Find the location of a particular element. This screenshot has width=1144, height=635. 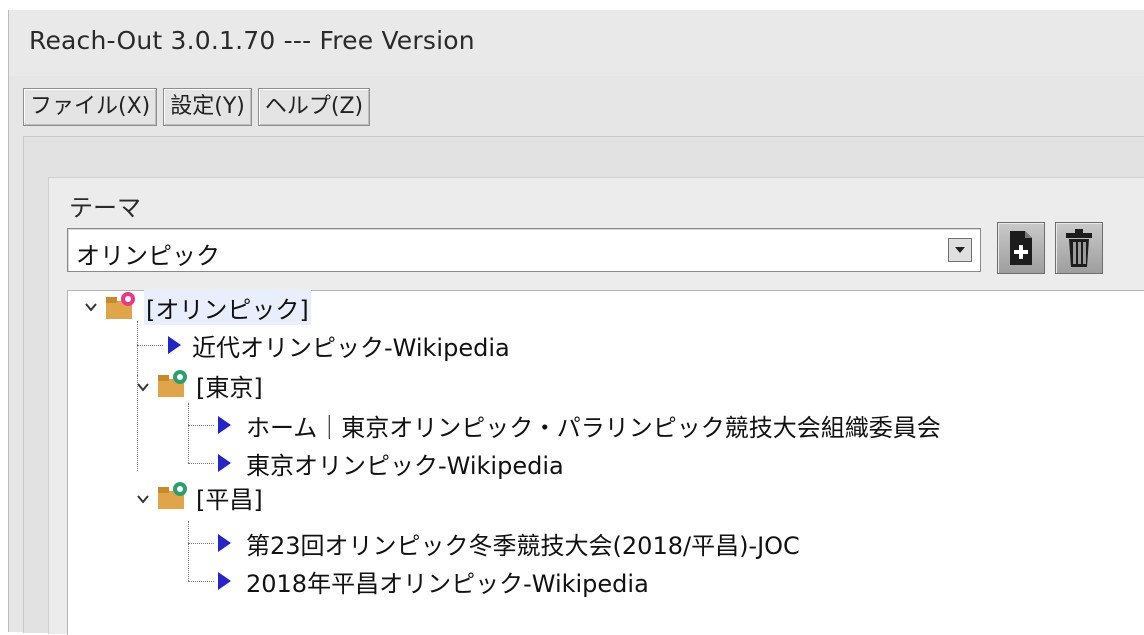

tree-node-label: 近代オリンピック-Wikipedia is located at coordinates (351, 347).